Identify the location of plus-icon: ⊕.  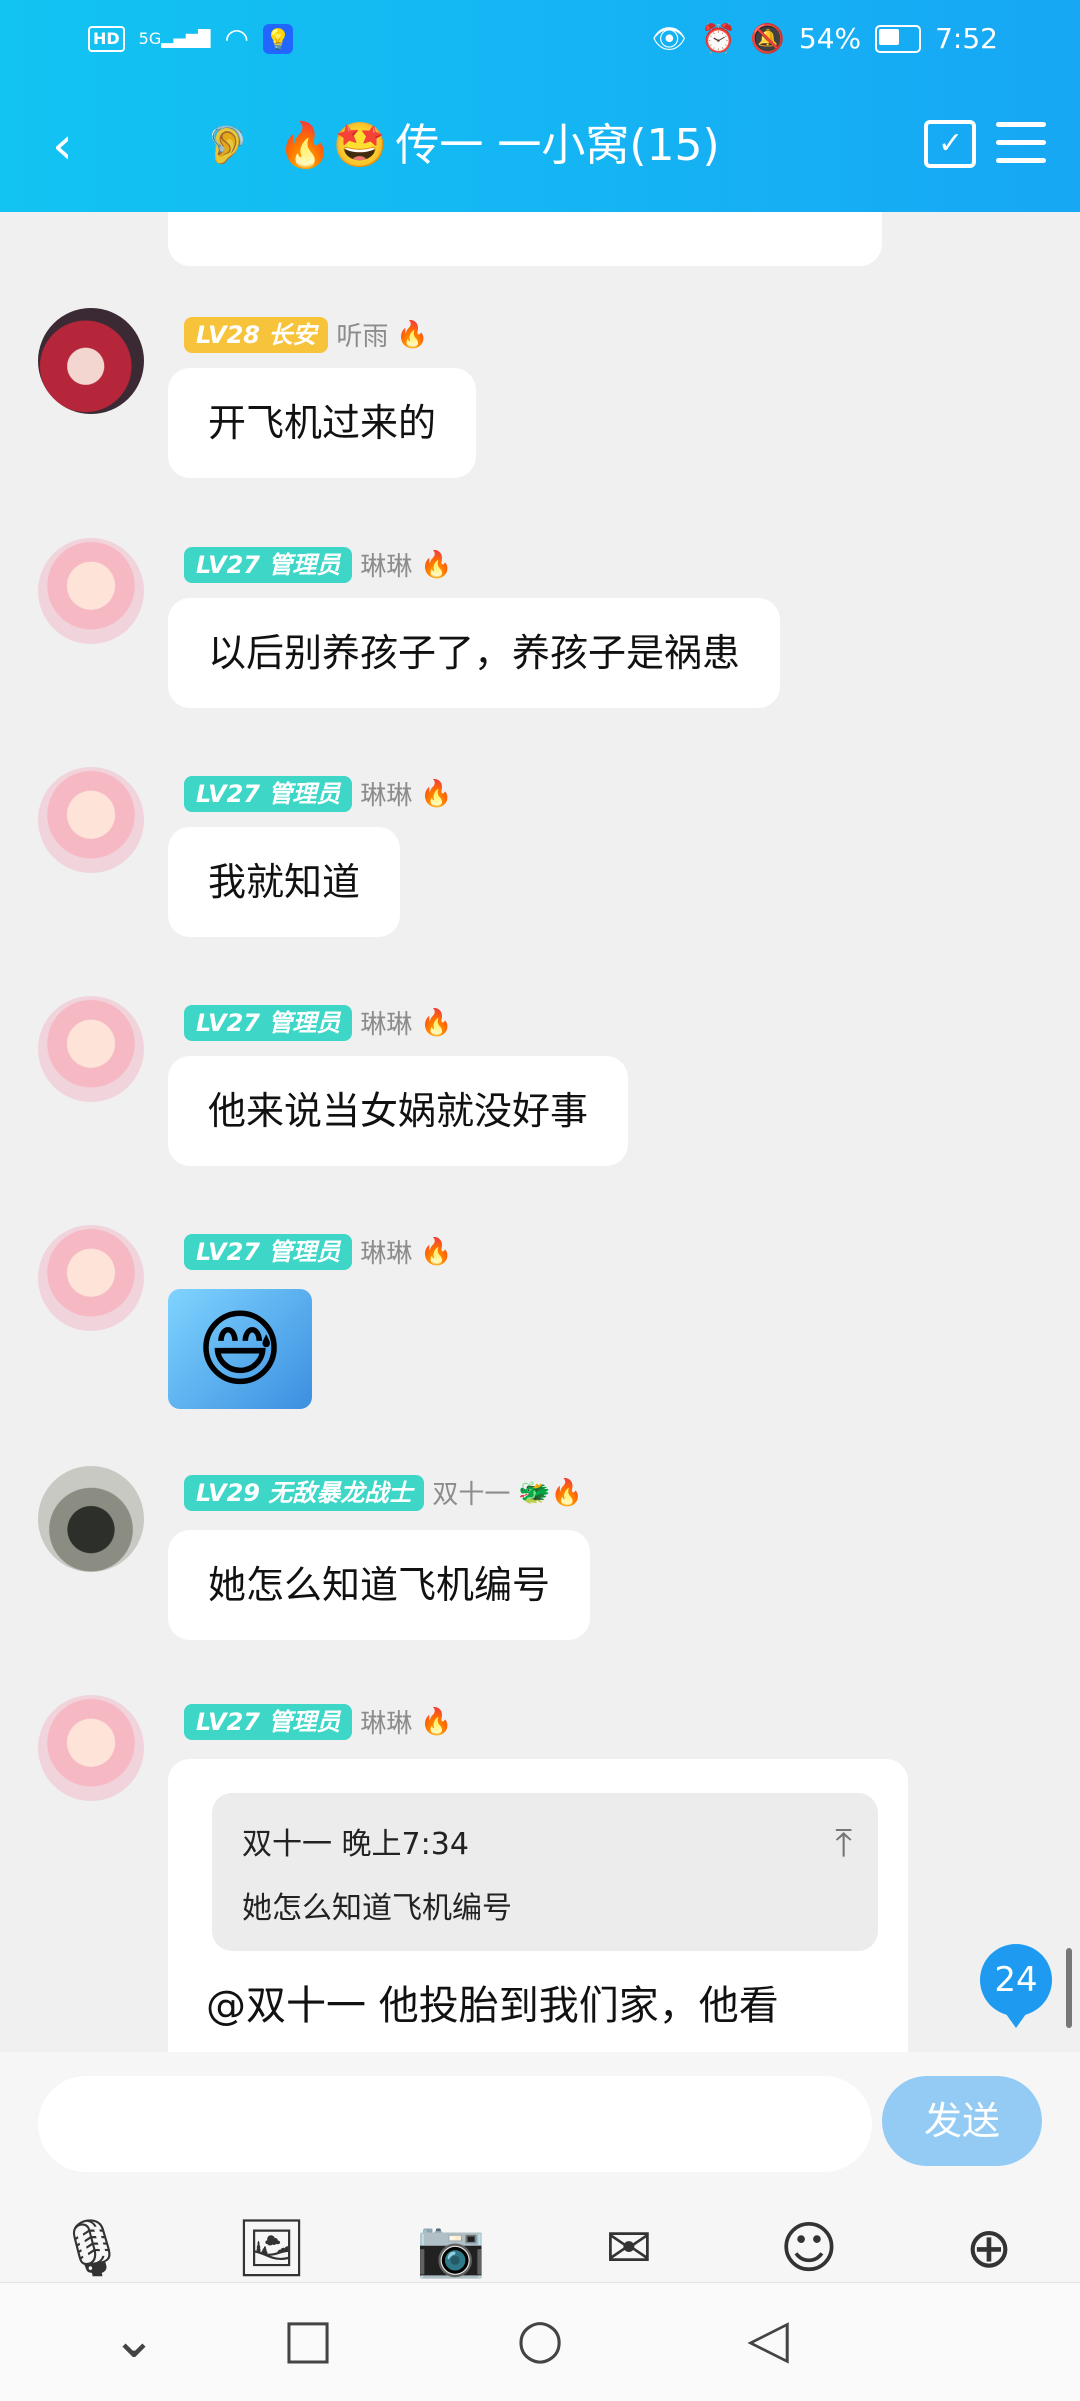
(989, 2249).